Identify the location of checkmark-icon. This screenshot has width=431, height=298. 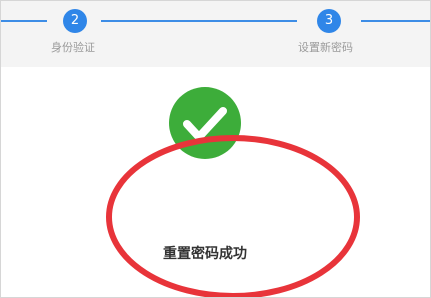
(205, 124).